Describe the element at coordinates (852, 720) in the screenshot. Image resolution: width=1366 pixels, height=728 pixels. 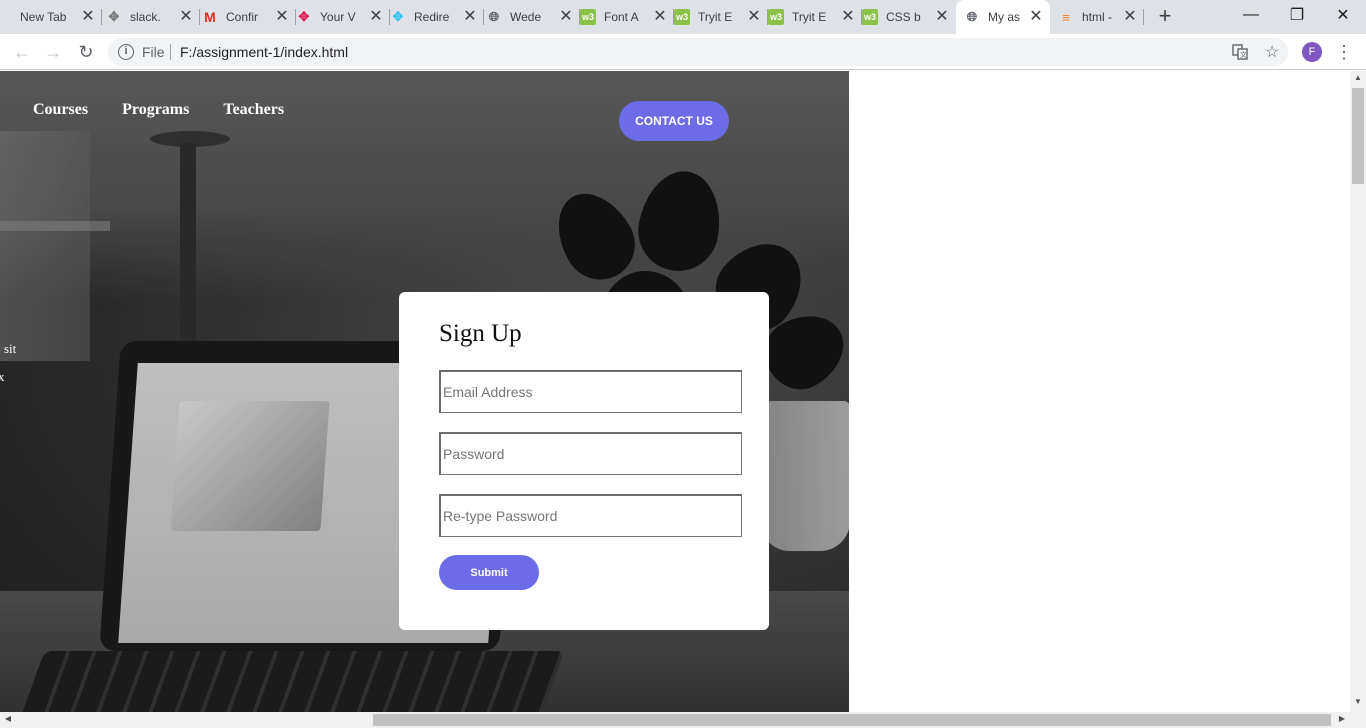
I see `horizontal-scroll-thumb` at that location.